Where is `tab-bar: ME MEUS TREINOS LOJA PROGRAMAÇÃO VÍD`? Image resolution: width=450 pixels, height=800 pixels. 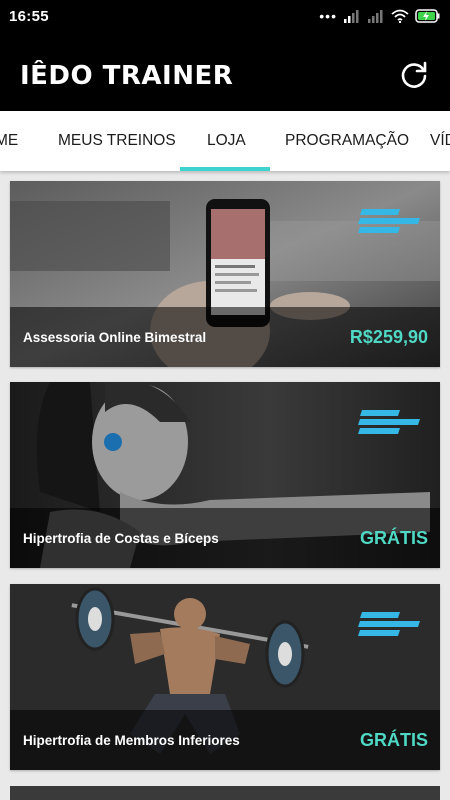
tab-bar: ME MEUS TREINOS LOJA PROGRAMAÇÃO VÍD is located at coordinates (225, 141).